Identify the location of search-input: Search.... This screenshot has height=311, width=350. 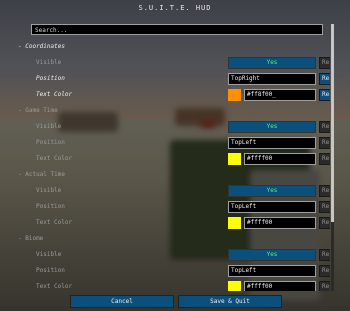
(177, 29).